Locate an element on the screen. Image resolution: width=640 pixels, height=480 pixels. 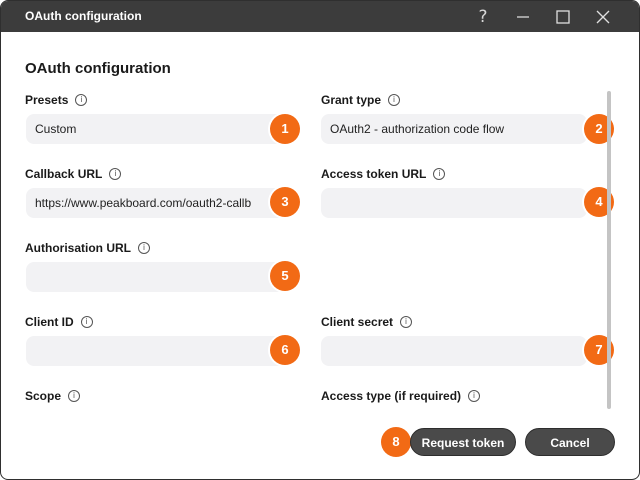
presets-label-text: Presets is located at coordinates (47, 100).